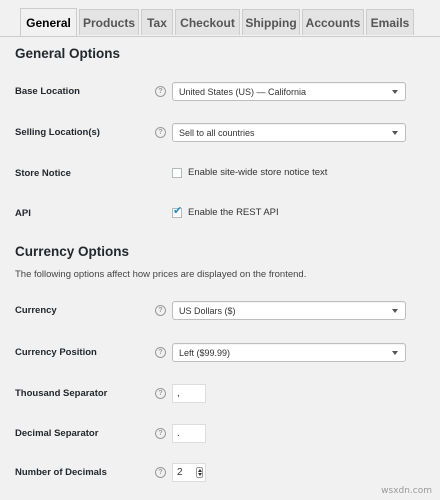  What do you see at coordinates (390, 22) in the screenshot?
I see `tab-emails: Emails` at bounding box center [390, 22].